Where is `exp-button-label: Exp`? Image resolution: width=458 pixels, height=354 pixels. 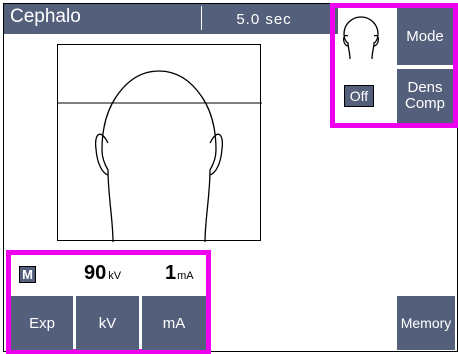 exp-button-label: Exp is located at coordinates (42, 323).